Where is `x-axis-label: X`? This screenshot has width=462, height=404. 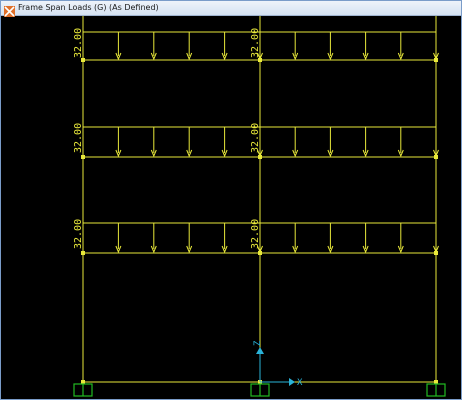
x-axis-label: X is located at coordinates (300, 383).